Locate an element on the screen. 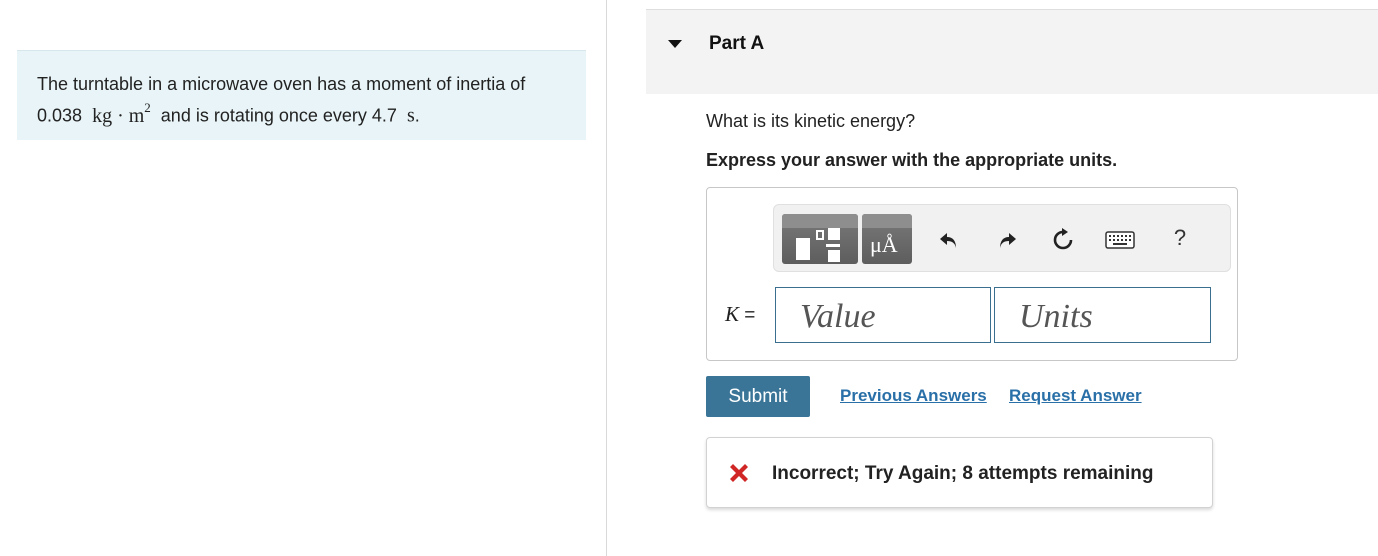 This screenshot has height=556, width=1378. keyboard-icon is located at coordinates (1120, 240).